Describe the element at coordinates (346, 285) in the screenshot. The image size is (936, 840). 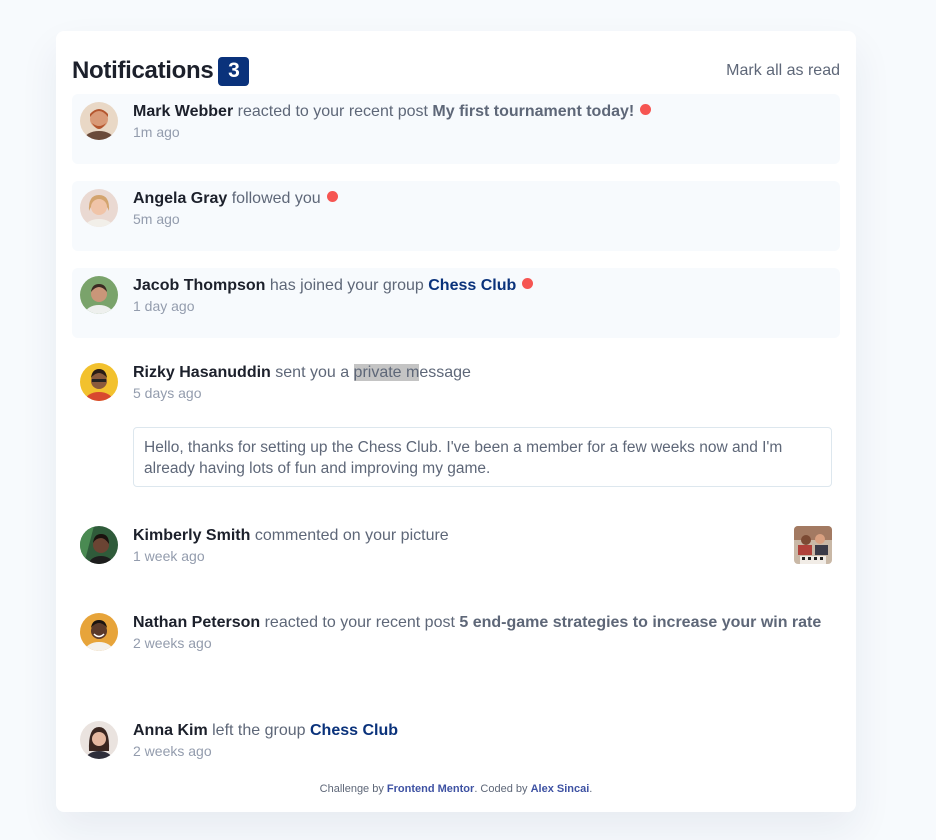
I see `action-text: has joined your group` at that location.